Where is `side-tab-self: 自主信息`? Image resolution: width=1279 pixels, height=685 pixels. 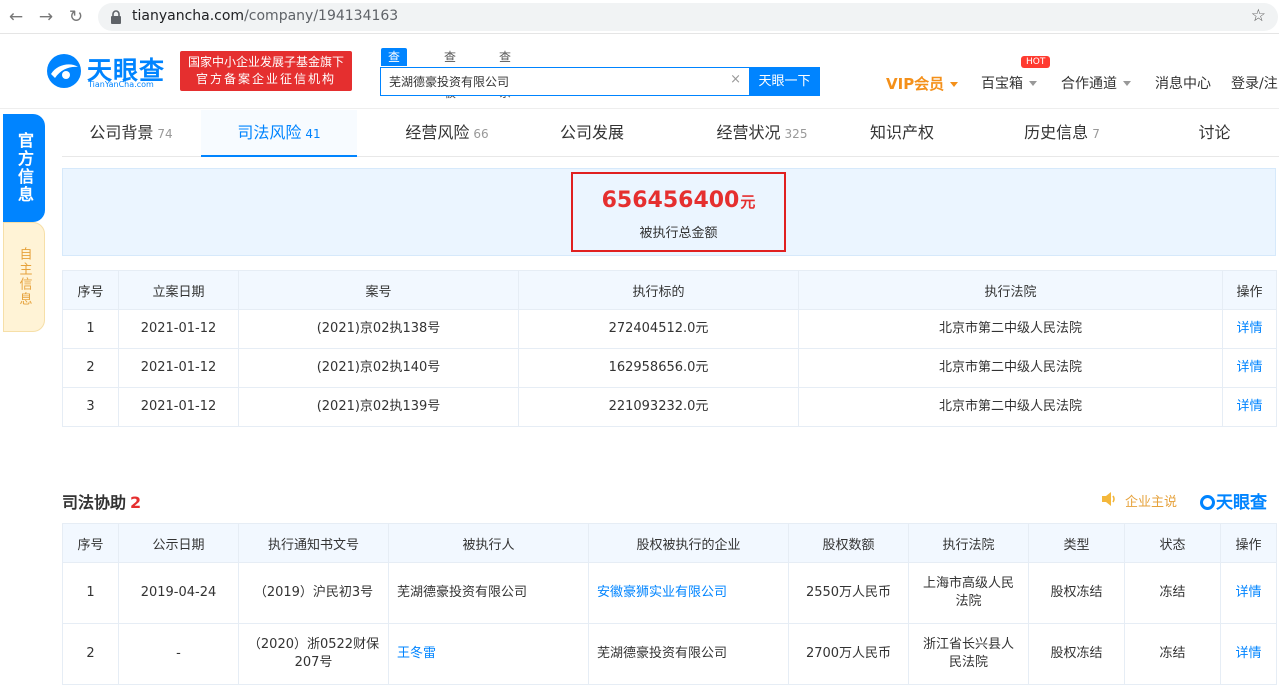 side-tab-self: 自主信息 is located at coordinates (24, 277).